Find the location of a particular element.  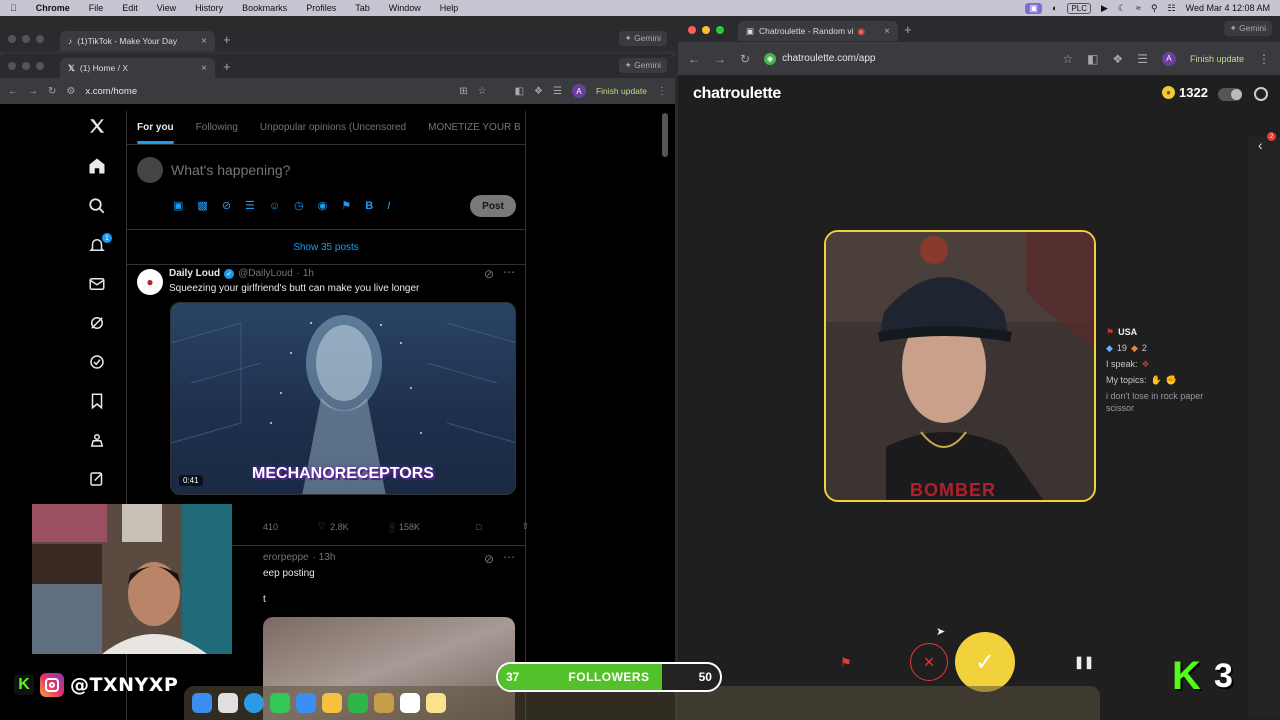

menu-tab: Tab is located at coordinates (362, 8).